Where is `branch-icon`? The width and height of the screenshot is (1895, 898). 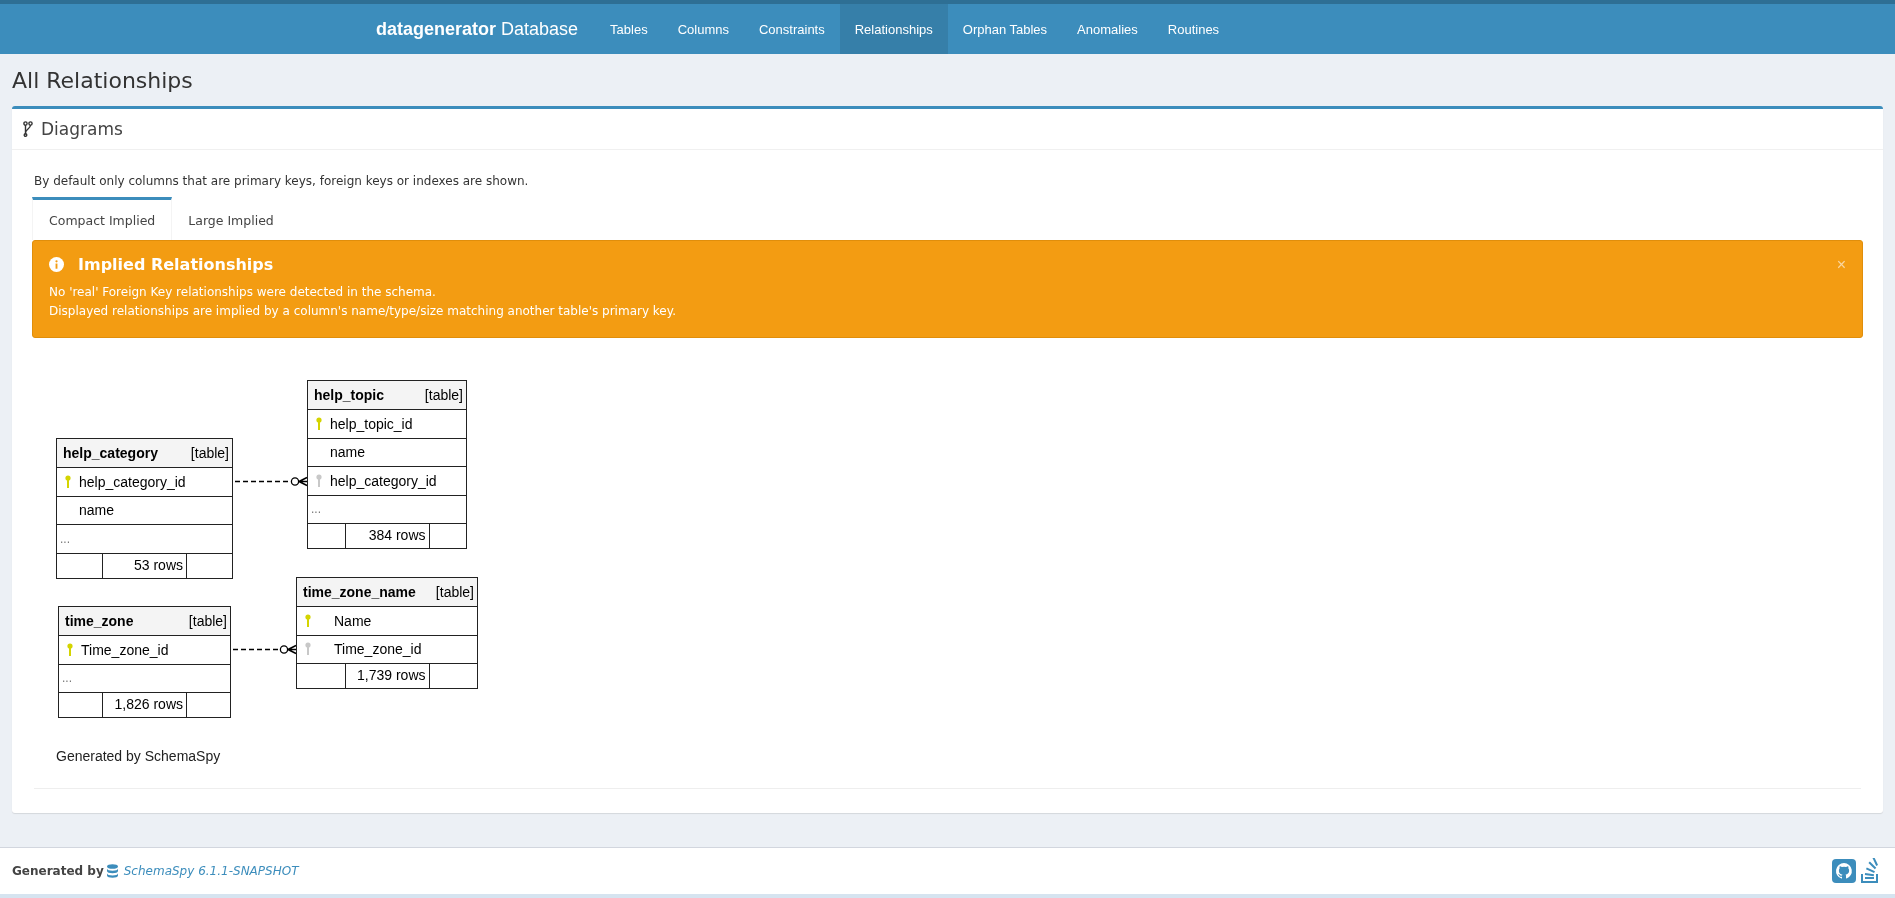
branch-icon is located at coordinates (28, 129).